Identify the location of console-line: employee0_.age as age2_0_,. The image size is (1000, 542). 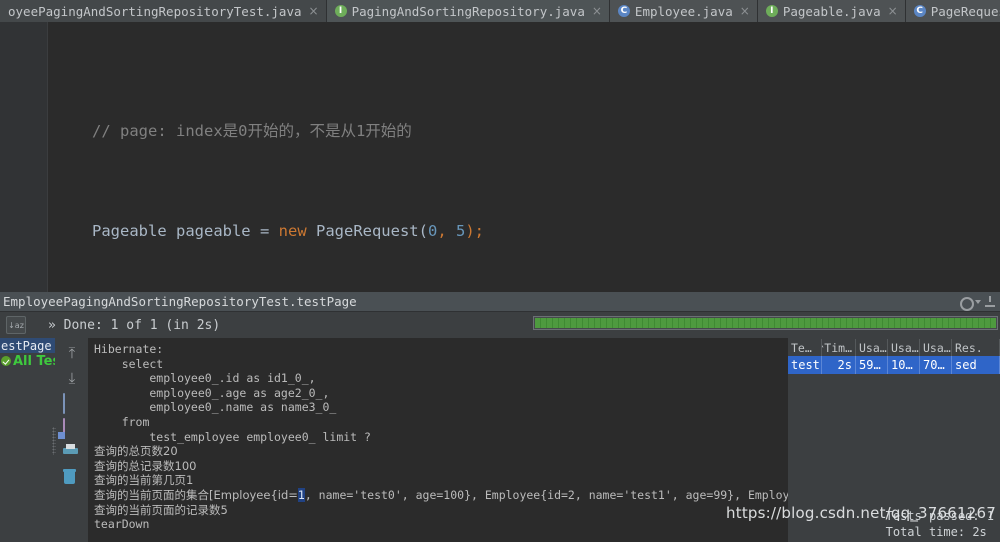
(212, 392).